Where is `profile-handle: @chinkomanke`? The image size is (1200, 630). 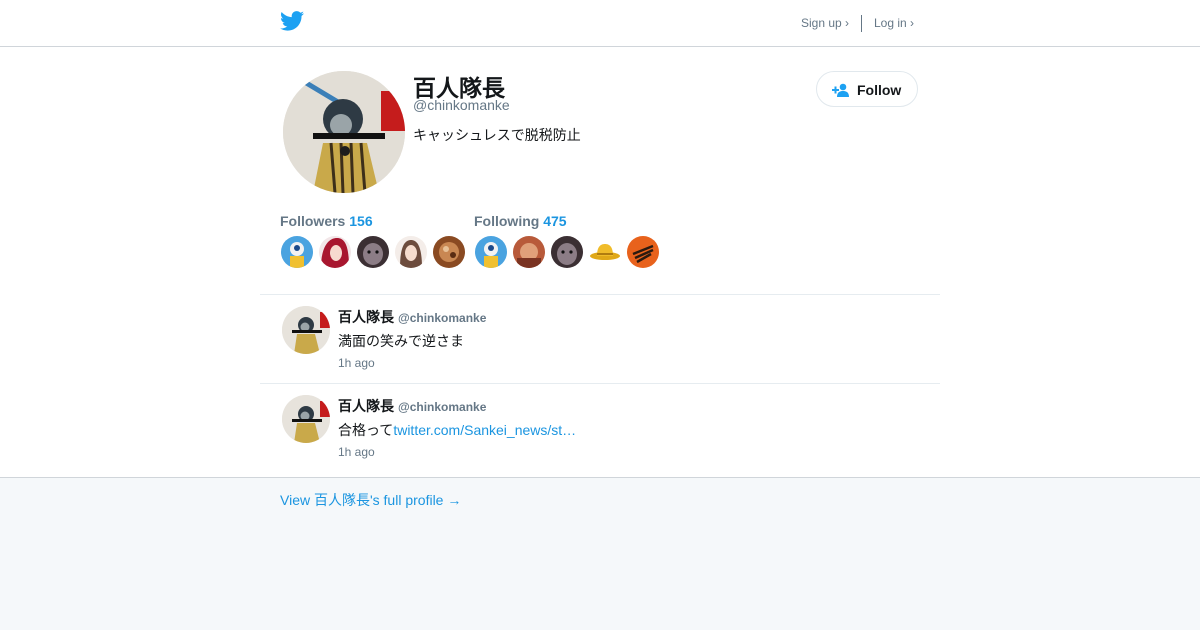 profile-handle: @chinkomanke is located at coordinates (461, 105).